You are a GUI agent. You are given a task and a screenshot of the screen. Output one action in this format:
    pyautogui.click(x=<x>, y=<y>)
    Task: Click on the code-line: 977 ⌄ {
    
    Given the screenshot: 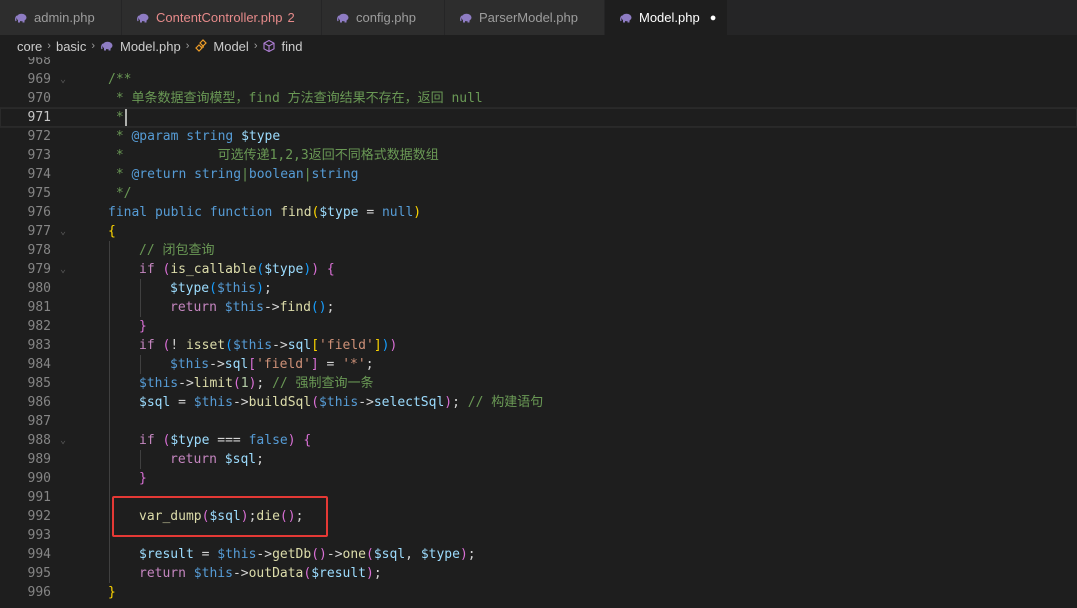 What is the action you would take?
    pyautogui.click(x=538, y=231)
    